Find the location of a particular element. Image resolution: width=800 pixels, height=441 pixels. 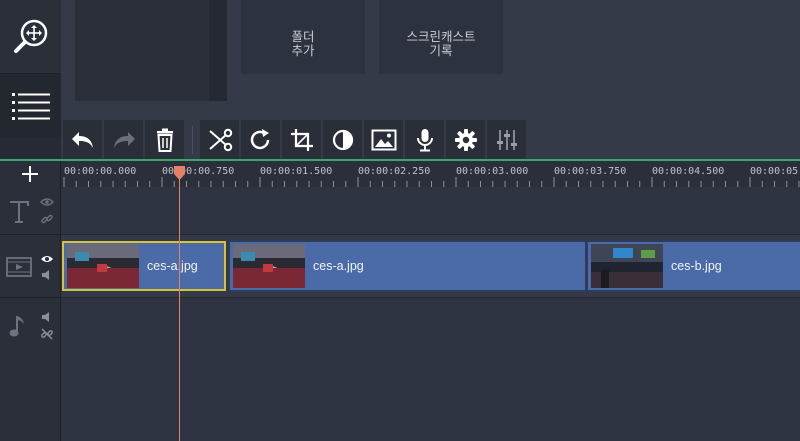

ruler-tick-label: 00:00:02.250 is located at coordinates (394, 171).